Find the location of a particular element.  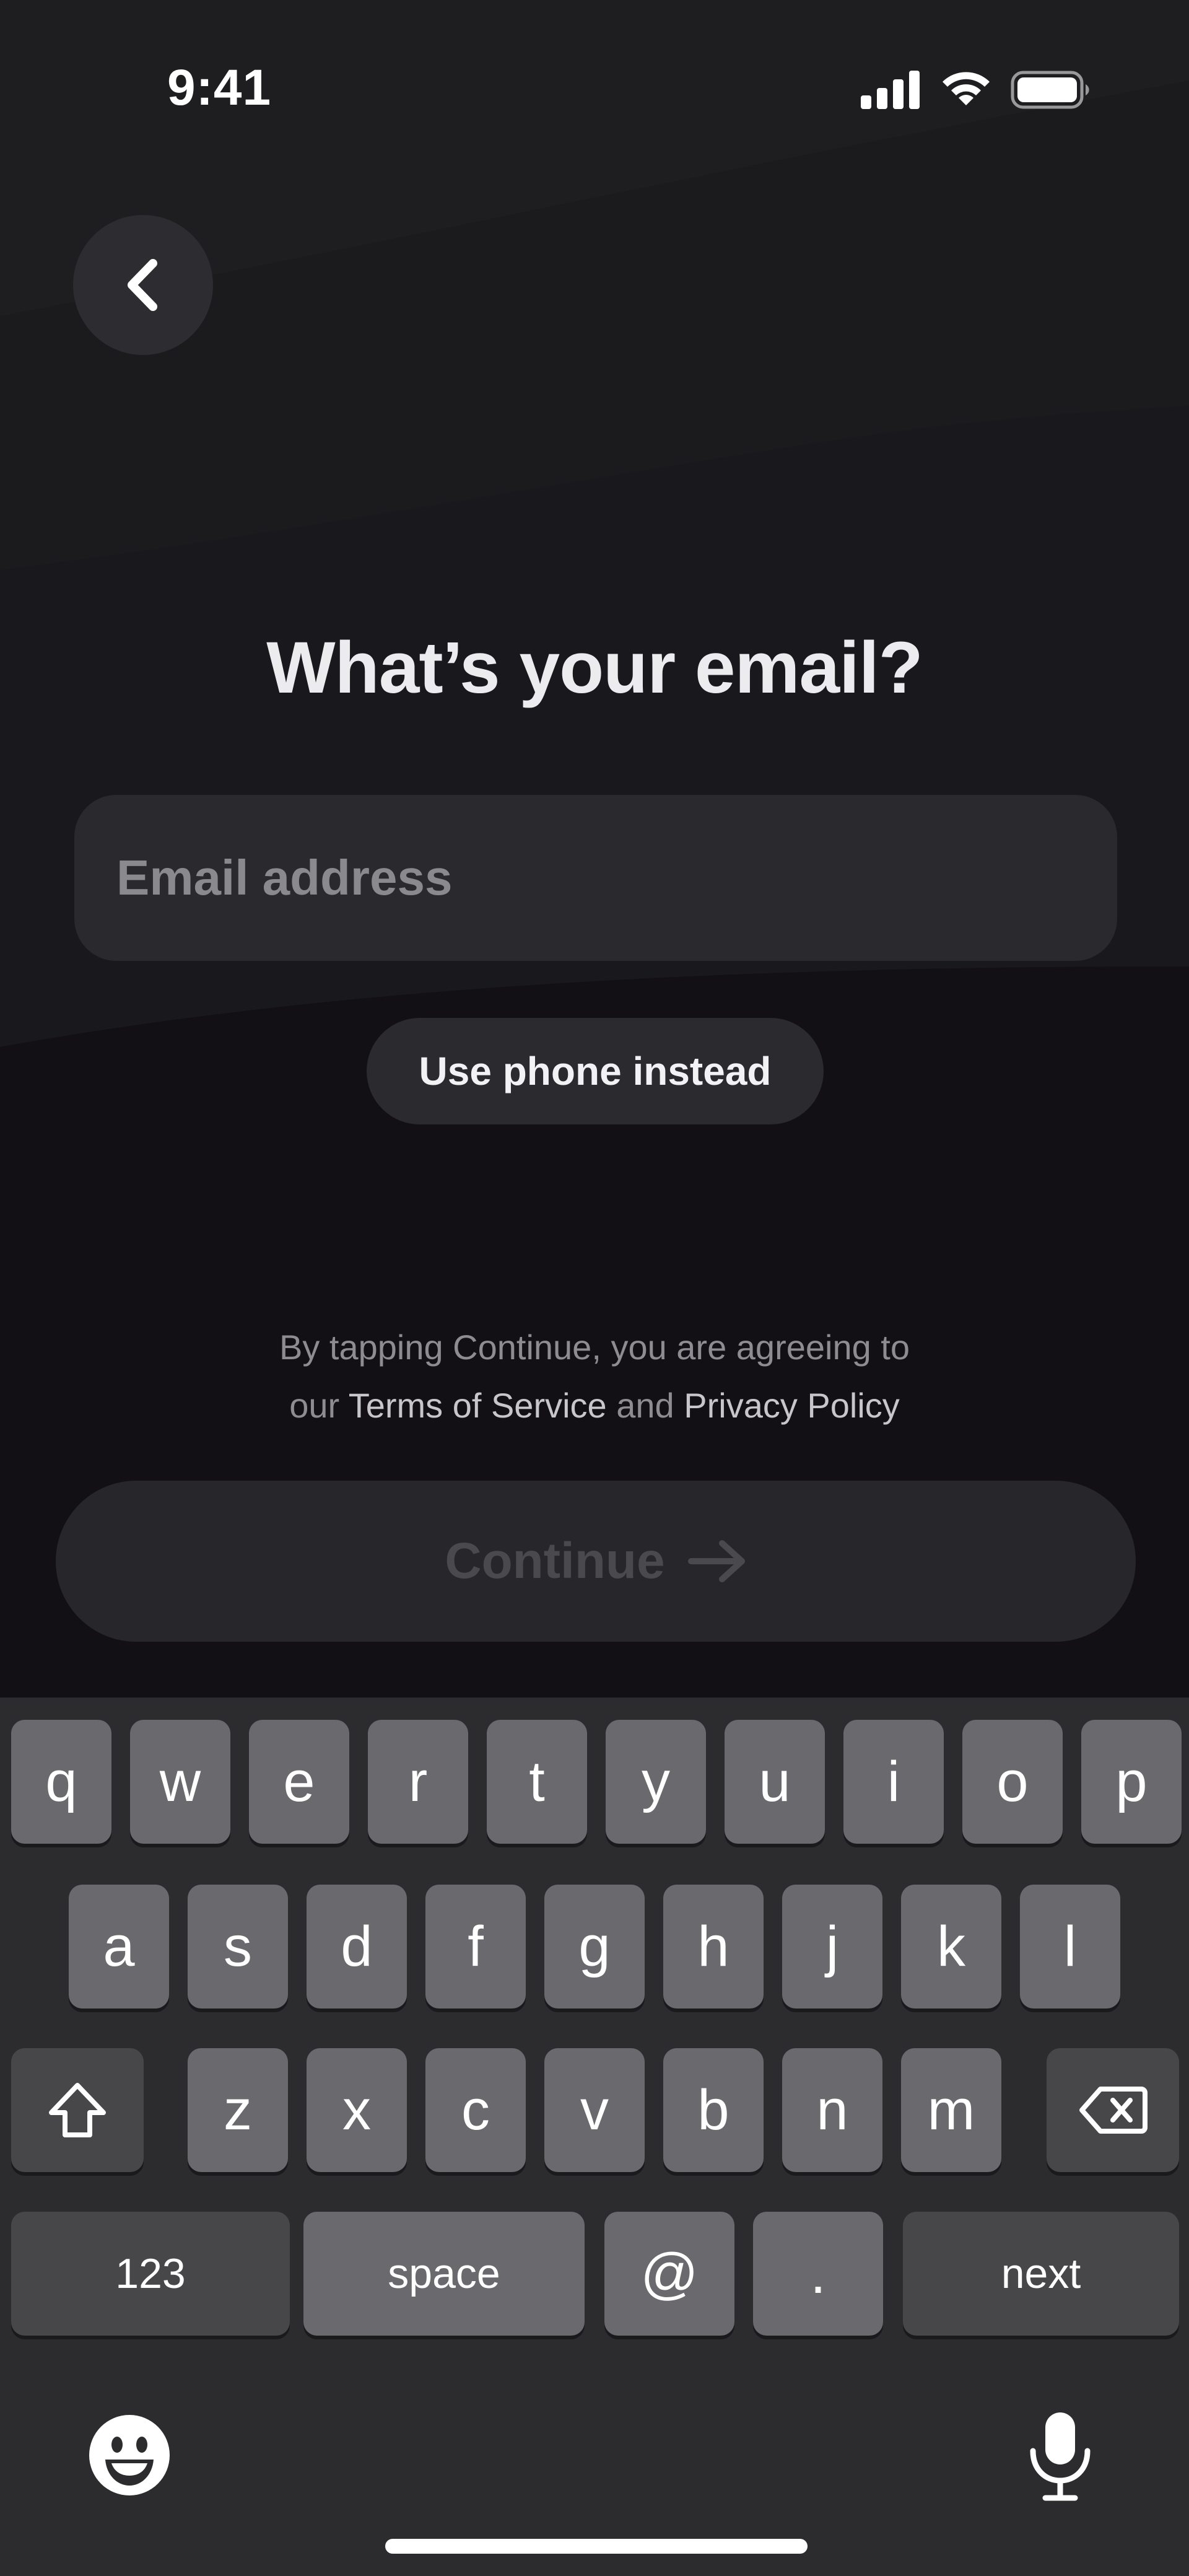

shift-key is located at coordinates (77, 2110).